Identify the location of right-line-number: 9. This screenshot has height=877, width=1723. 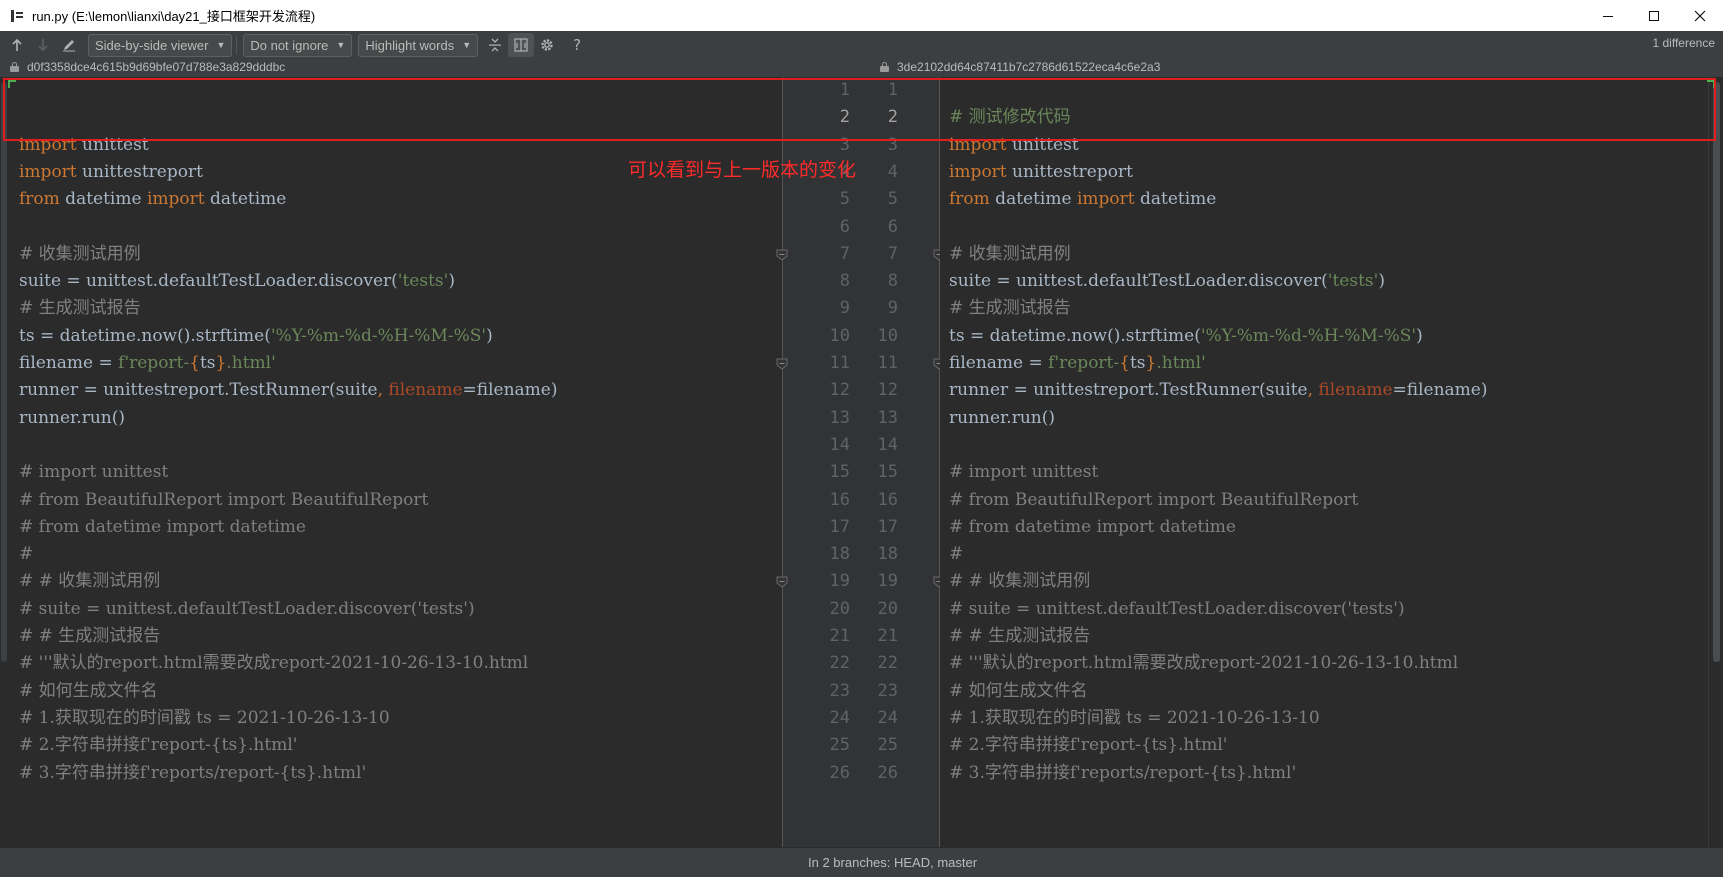
(878, 308).